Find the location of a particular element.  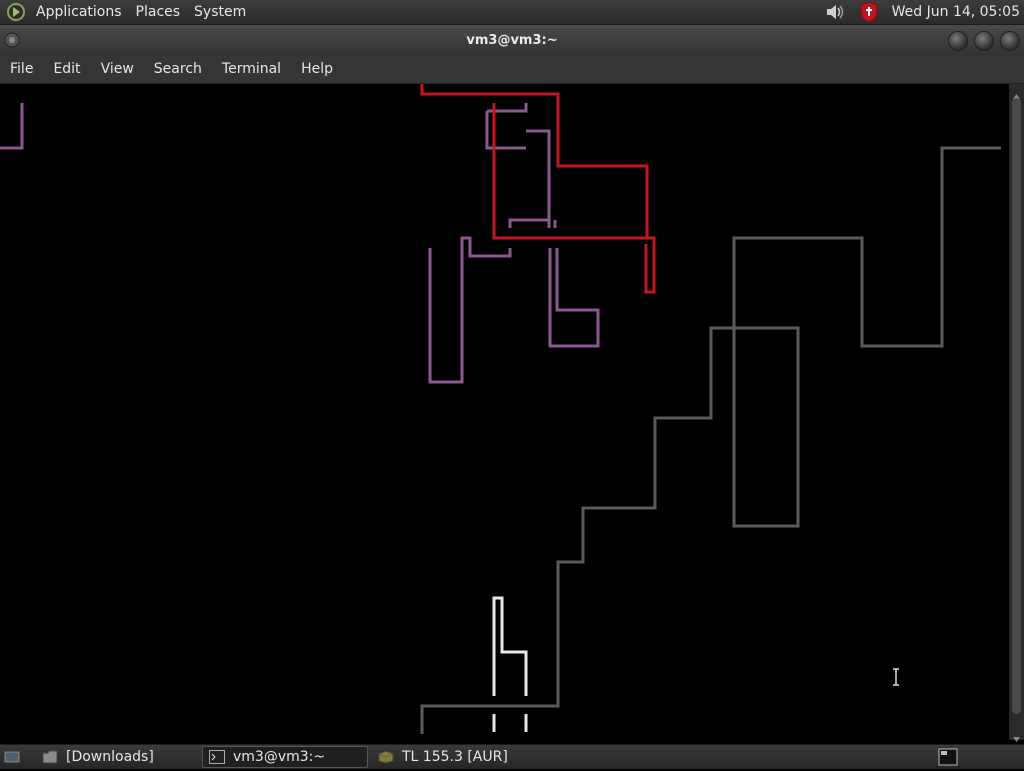

scroll-thumb is located at coordinates (1016, 406).